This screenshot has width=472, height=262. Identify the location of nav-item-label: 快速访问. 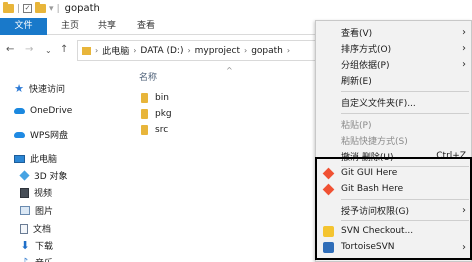
(47, 90).